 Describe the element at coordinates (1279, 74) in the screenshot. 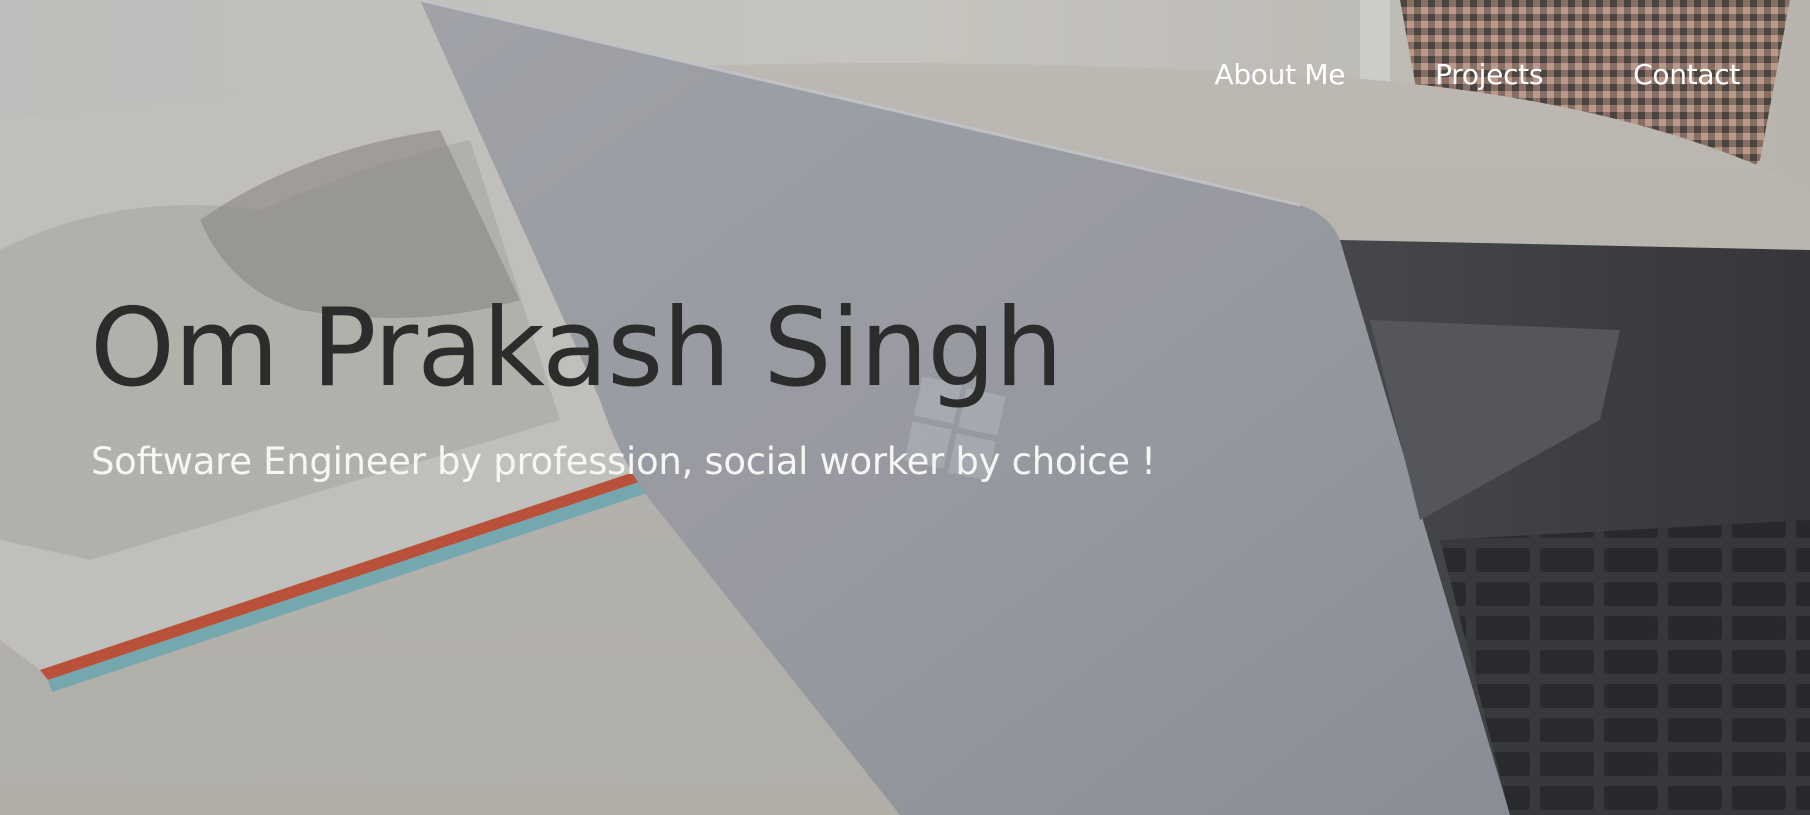

I see `nav-link-about-me: About Me` at that location.